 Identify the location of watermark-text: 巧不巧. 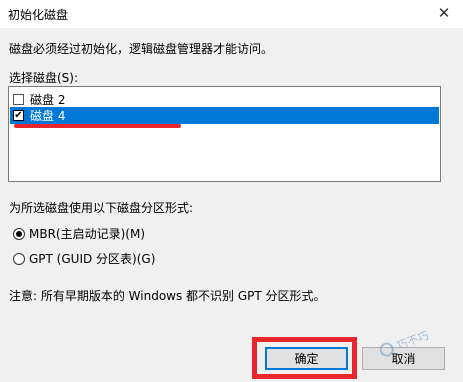
(412, 340).